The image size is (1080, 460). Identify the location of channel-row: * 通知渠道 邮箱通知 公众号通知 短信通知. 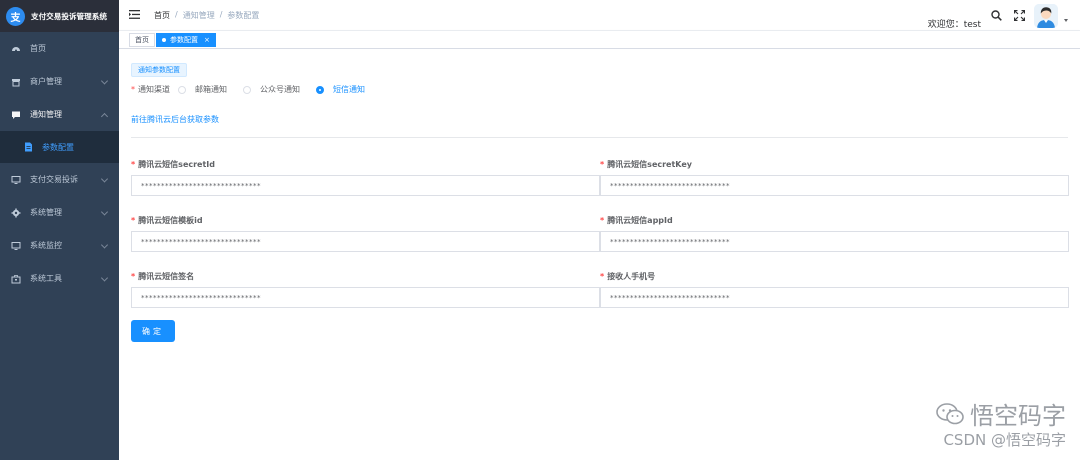
(256, 89).